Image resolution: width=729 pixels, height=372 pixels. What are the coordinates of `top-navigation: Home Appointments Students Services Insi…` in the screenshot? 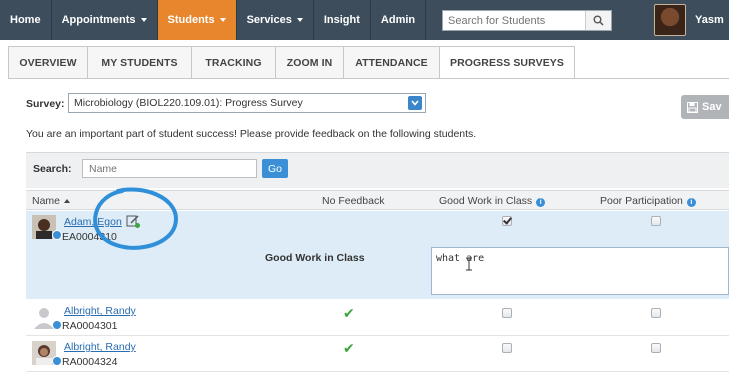 It's located at (364, 20).